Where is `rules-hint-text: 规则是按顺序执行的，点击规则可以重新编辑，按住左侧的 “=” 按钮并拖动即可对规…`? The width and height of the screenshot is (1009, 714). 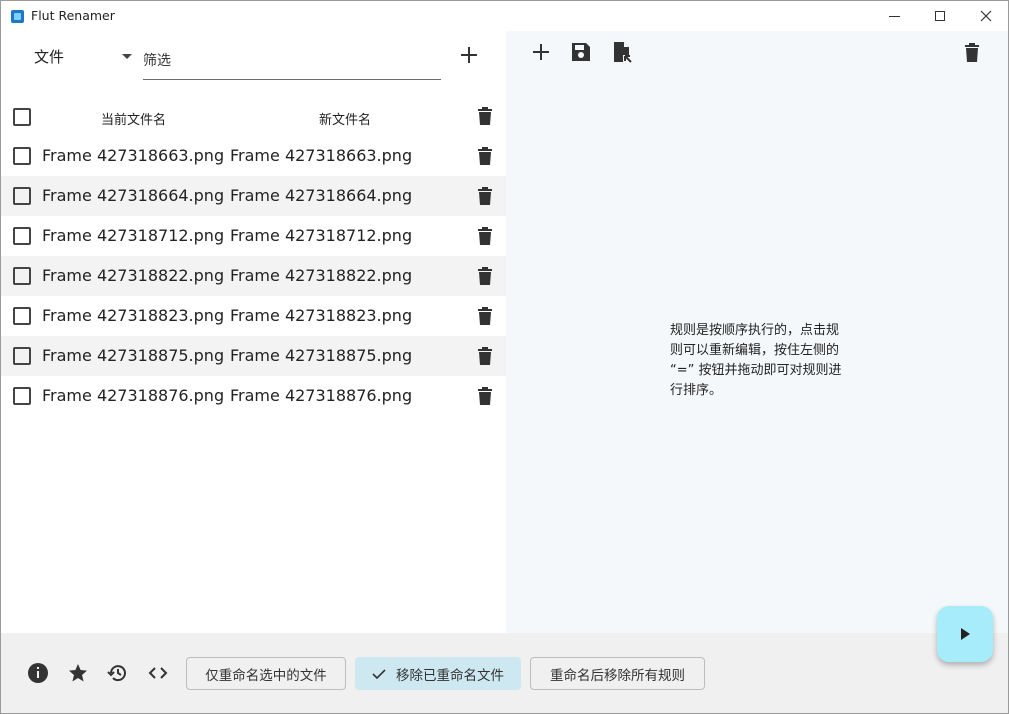 rules-hint-text: 规则是按顺序执行的，点击规则可以重新编辑，按住左侧的 “=” 按钮并拖动即可对规… is located at coordinates (756, 360).